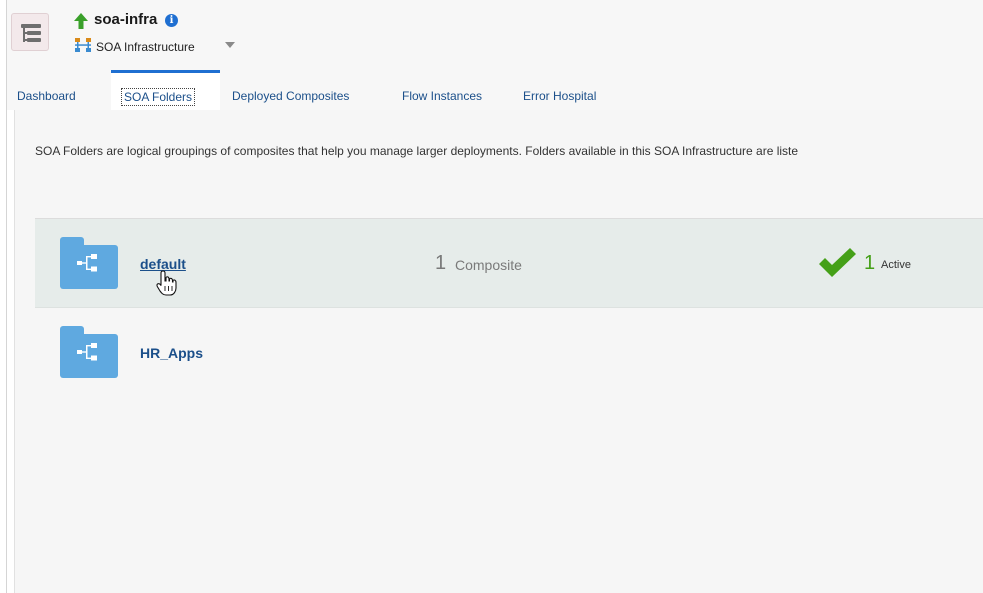  I want to click on tab-deployed-composites: Deployed Composites, so click(290, 90).